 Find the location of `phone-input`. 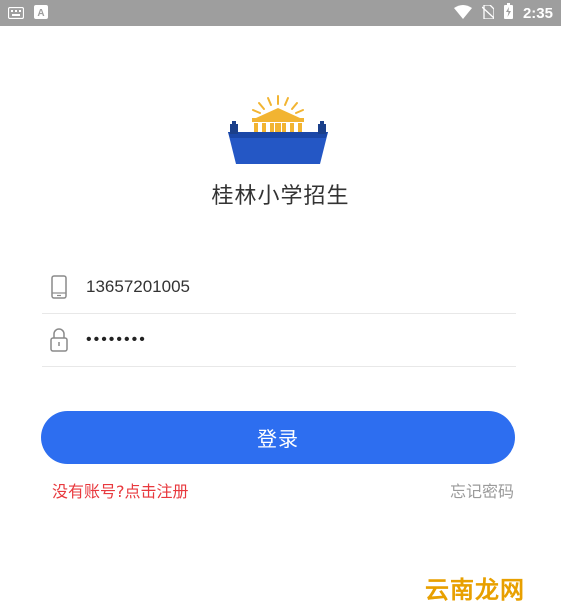

phone-input is located at coordinates (276, 286).